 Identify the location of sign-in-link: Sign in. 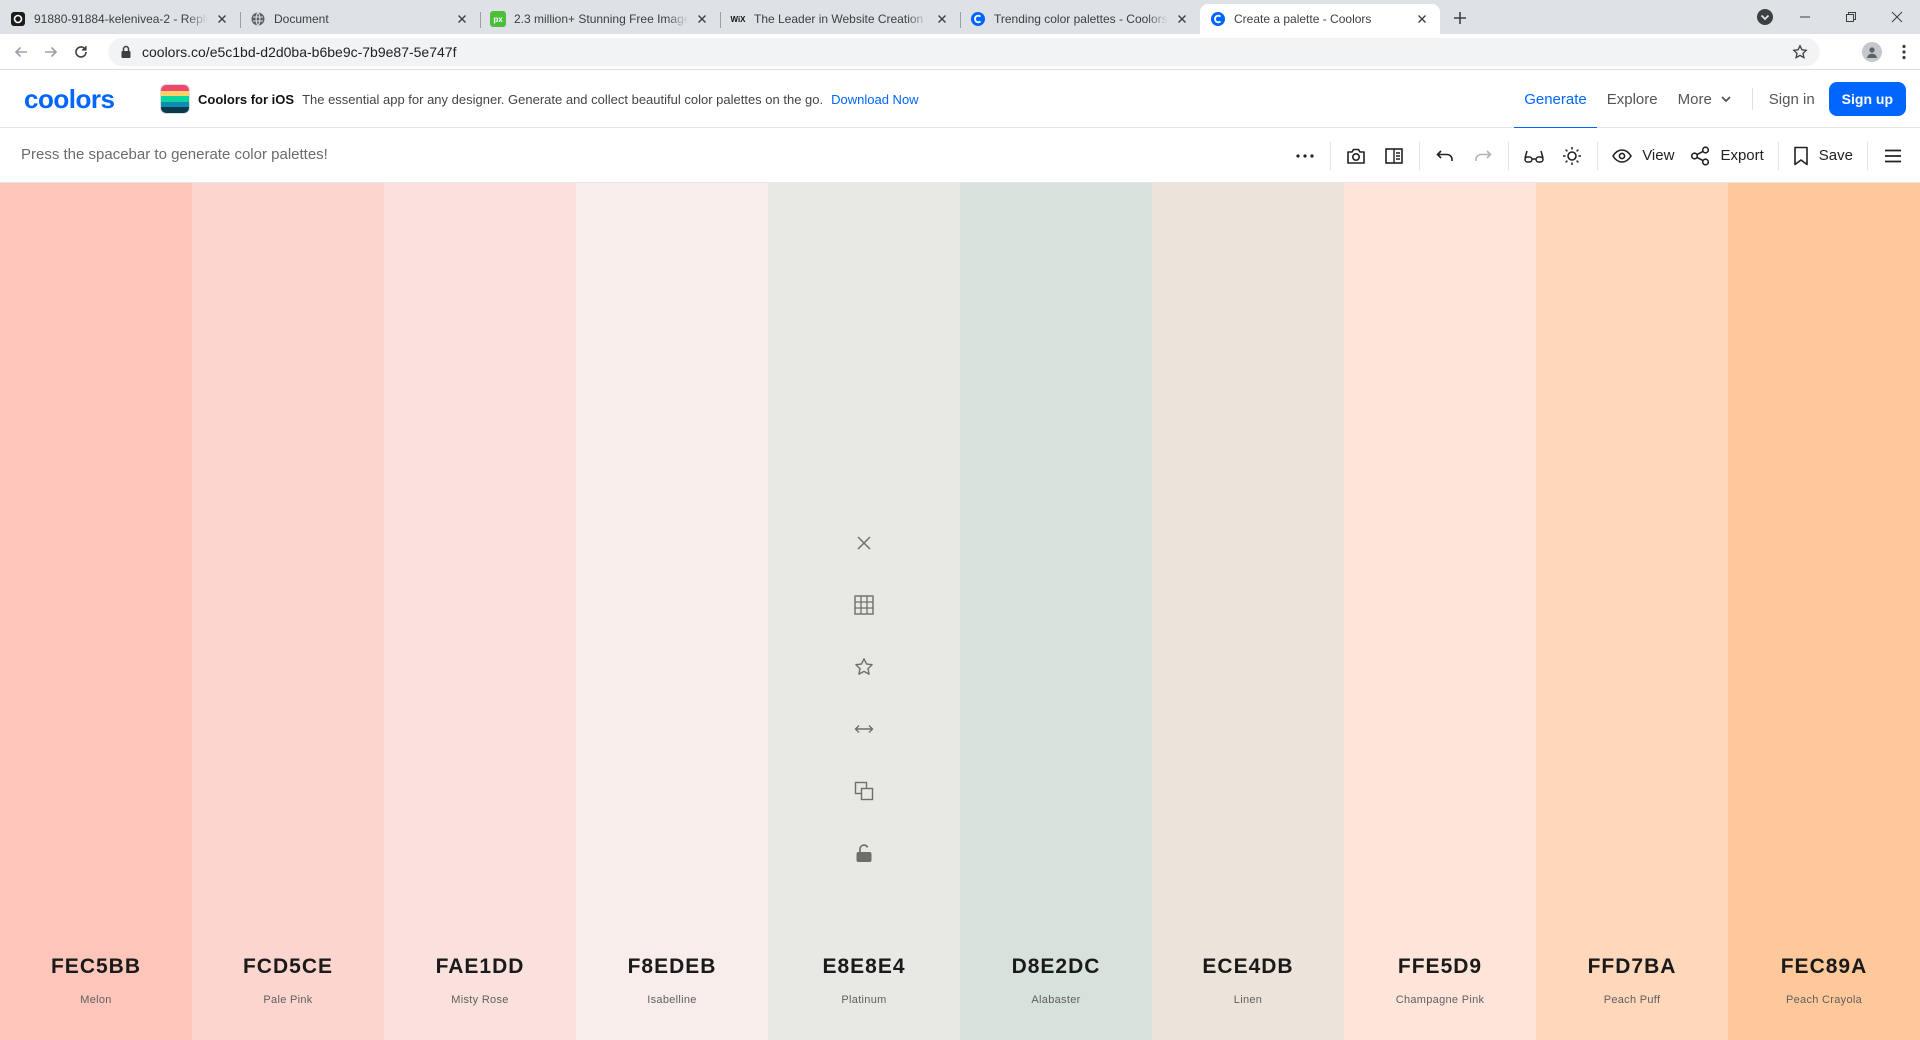
(1792, 99).